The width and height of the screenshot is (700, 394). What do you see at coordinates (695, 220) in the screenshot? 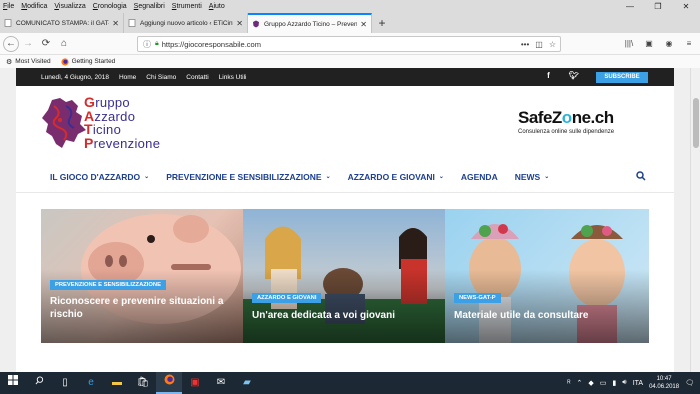
I see `page-scrollbar` at bounding box center [695, 220].